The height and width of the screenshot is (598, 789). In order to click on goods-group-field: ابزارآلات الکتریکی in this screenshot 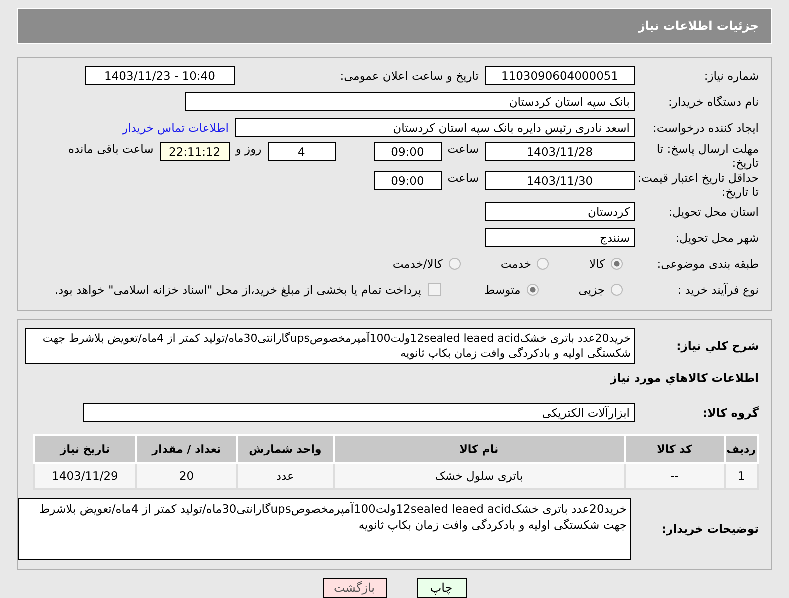, I will do `click(359, 412)`.